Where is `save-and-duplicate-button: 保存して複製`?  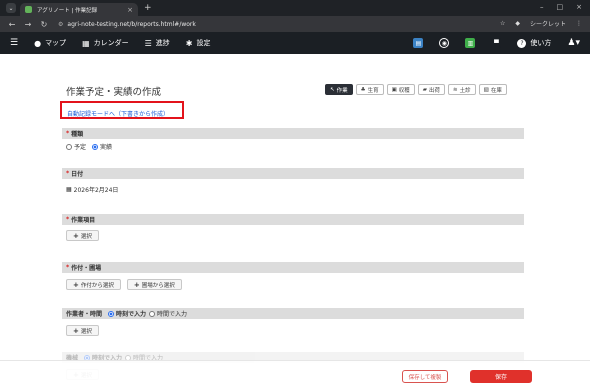
save-and-duplicate-button: 保存して複製 is located at coordinates (425, 376).